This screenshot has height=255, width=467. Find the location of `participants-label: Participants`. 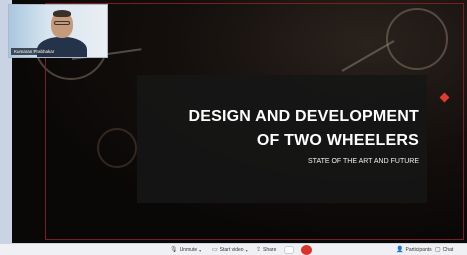

participants-label: Participants is located at coordinates (418, 250).